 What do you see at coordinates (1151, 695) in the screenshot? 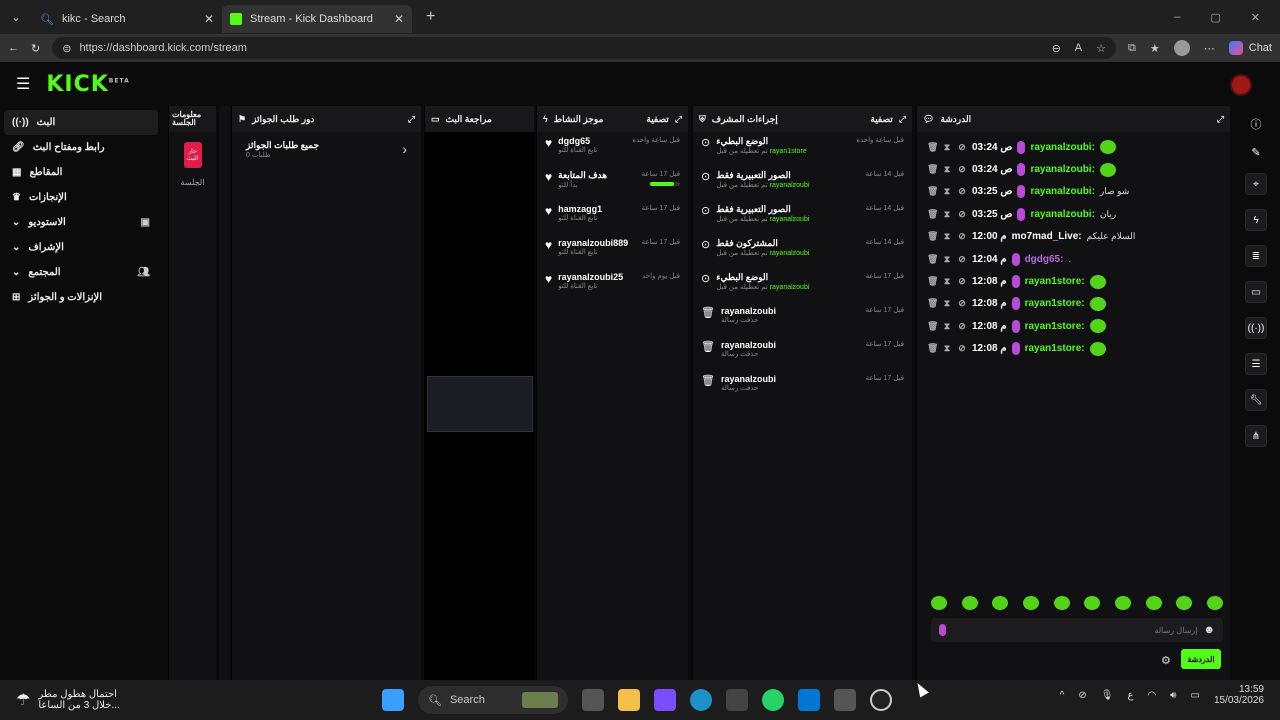
I see `wifi-icon: ◠` at bounding box center [1151, 695].